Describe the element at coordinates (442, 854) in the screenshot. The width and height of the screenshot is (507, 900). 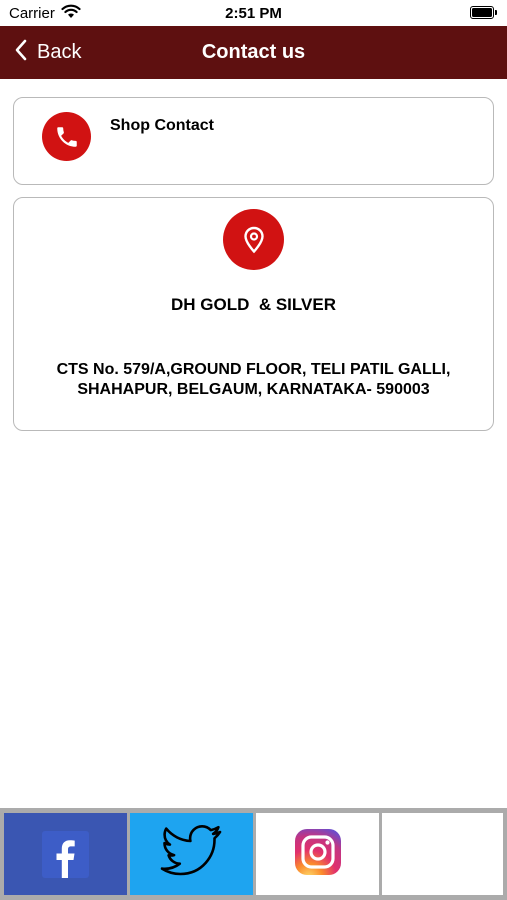
I see `empty-slot` at that location.